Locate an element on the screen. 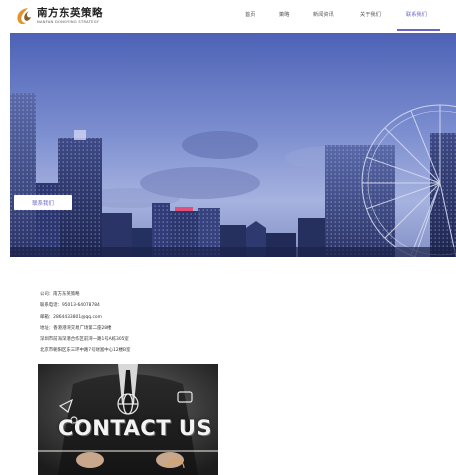 The image size is (456, 475). nav-active-indicator is located at coordinates (418, 30).